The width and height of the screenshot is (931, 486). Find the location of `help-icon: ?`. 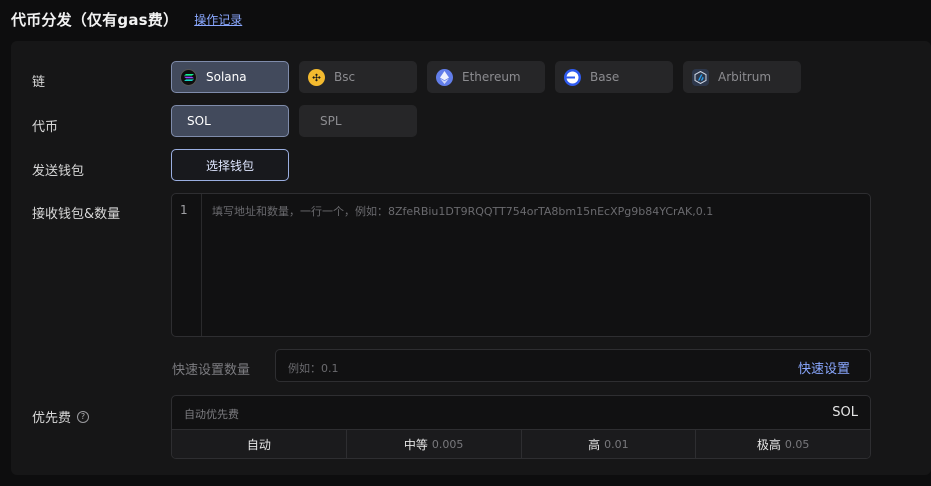

help-icon: ? is located at coordinates (83, 416).